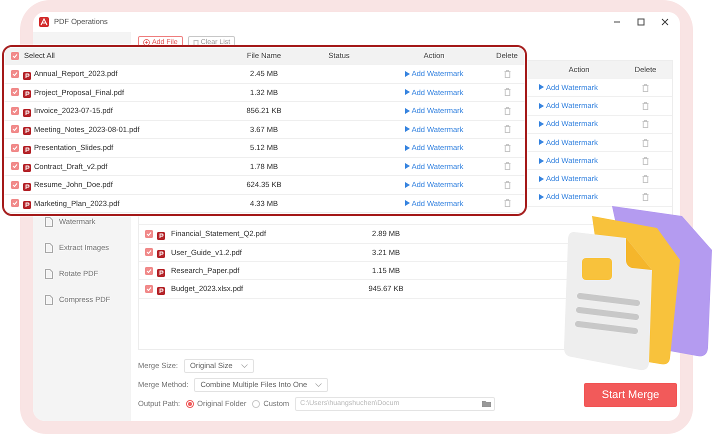  What do you see at coordinates (665, 22) in the screenshot?
I see `close-icon` at bounding box center [665, 22].